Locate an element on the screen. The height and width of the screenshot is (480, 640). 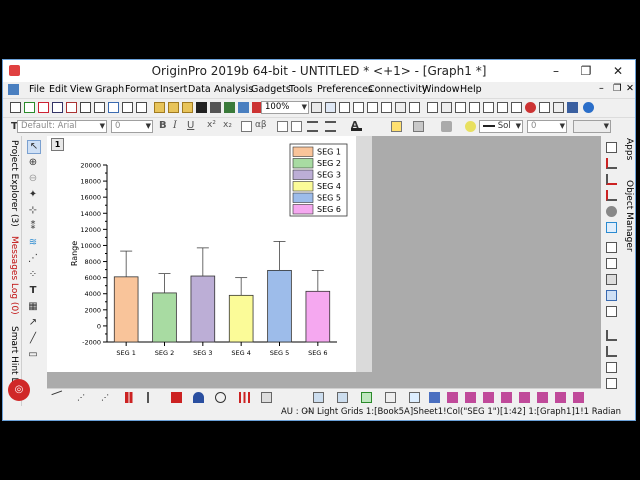
subscript-button: x₂ is located at coordinates (227, 125).